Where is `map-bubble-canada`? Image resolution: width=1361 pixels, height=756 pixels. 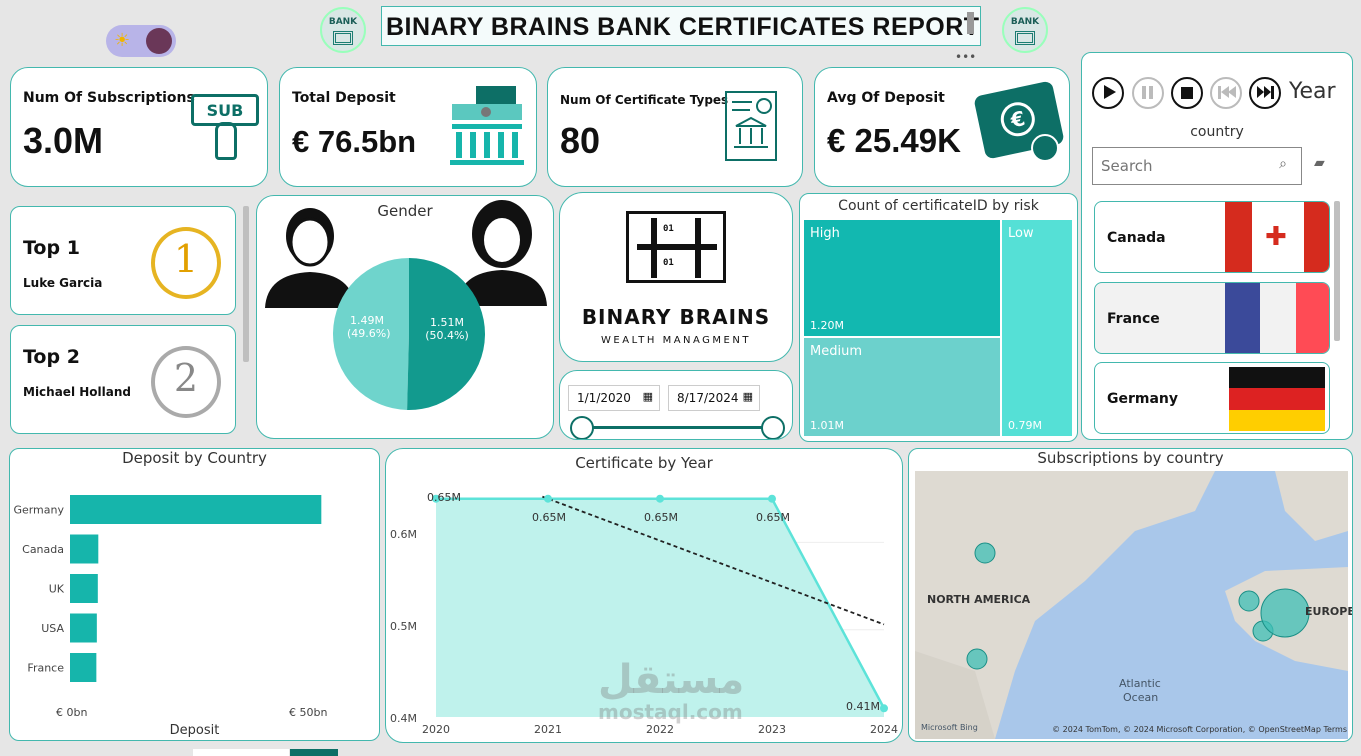 map-bubble-canada is located at coordinates (985, 553).